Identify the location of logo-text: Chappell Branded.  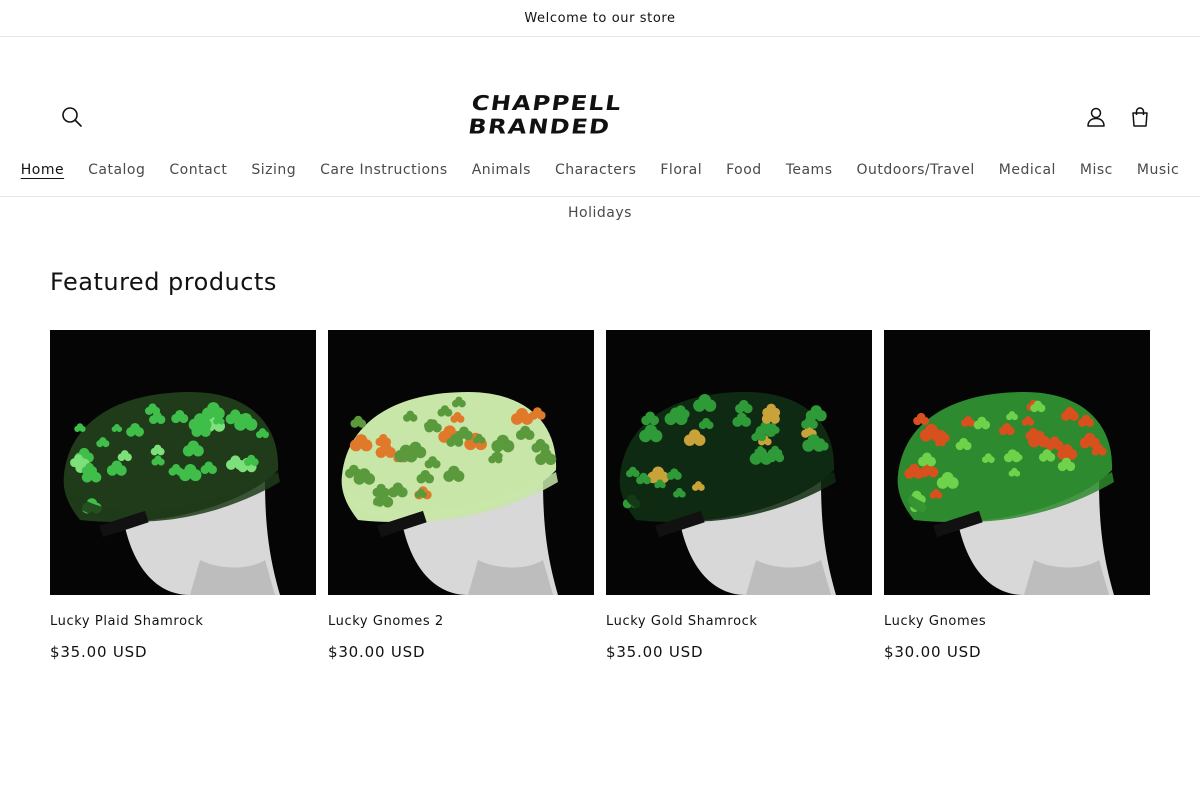
(545, 115).